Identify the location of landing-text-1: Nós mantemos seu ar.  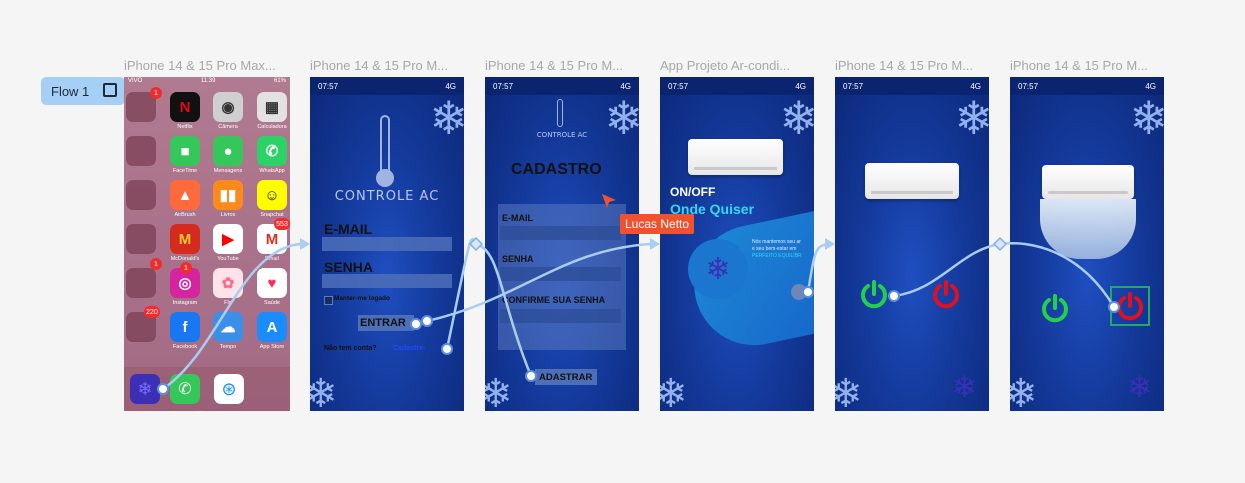
(776, 242).